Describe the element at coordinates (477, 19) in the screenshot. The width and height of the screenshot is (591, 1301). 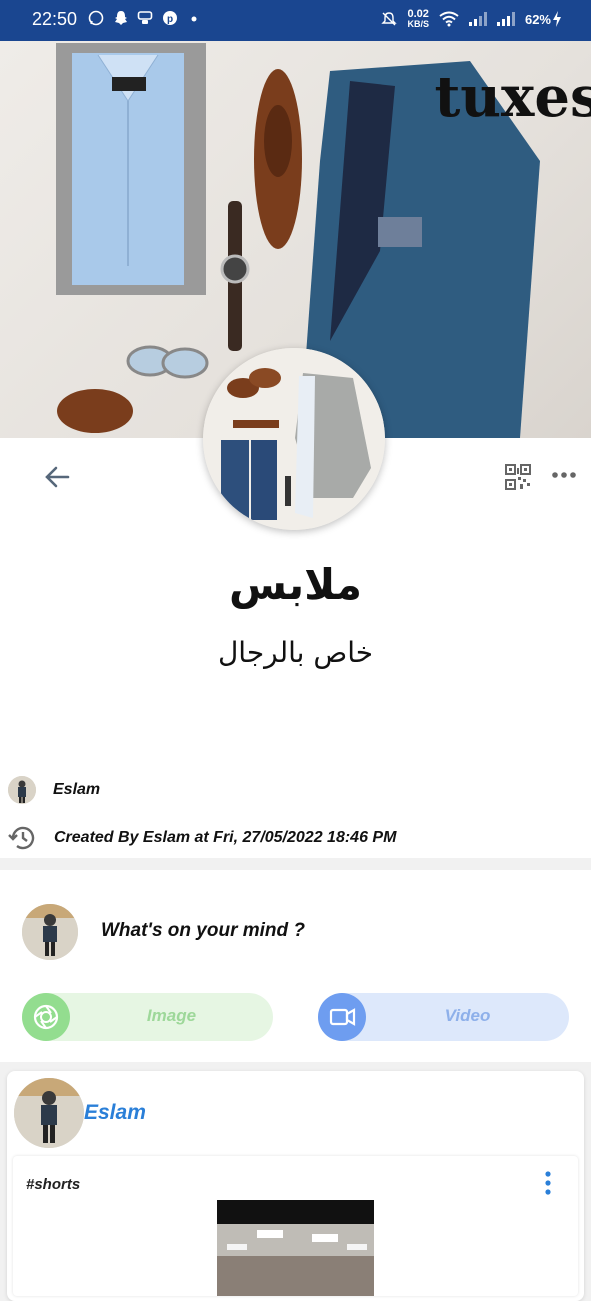
I see `signal-icon` at that location.